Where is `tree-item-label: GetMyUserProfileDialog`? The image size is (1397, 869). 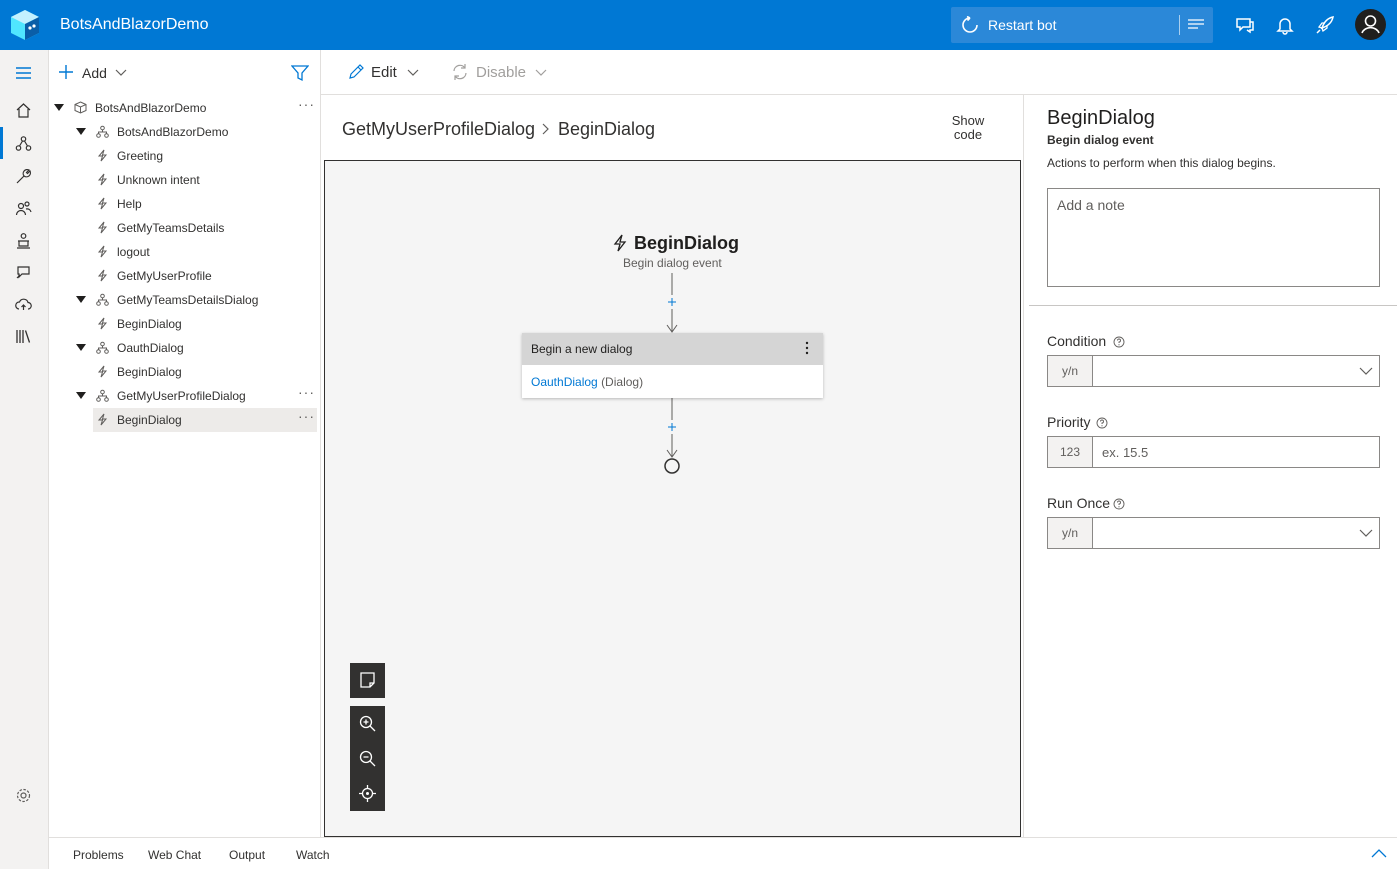 tree-item-label: GetMyUserProfileDialog is located at coordinates (181, 396).